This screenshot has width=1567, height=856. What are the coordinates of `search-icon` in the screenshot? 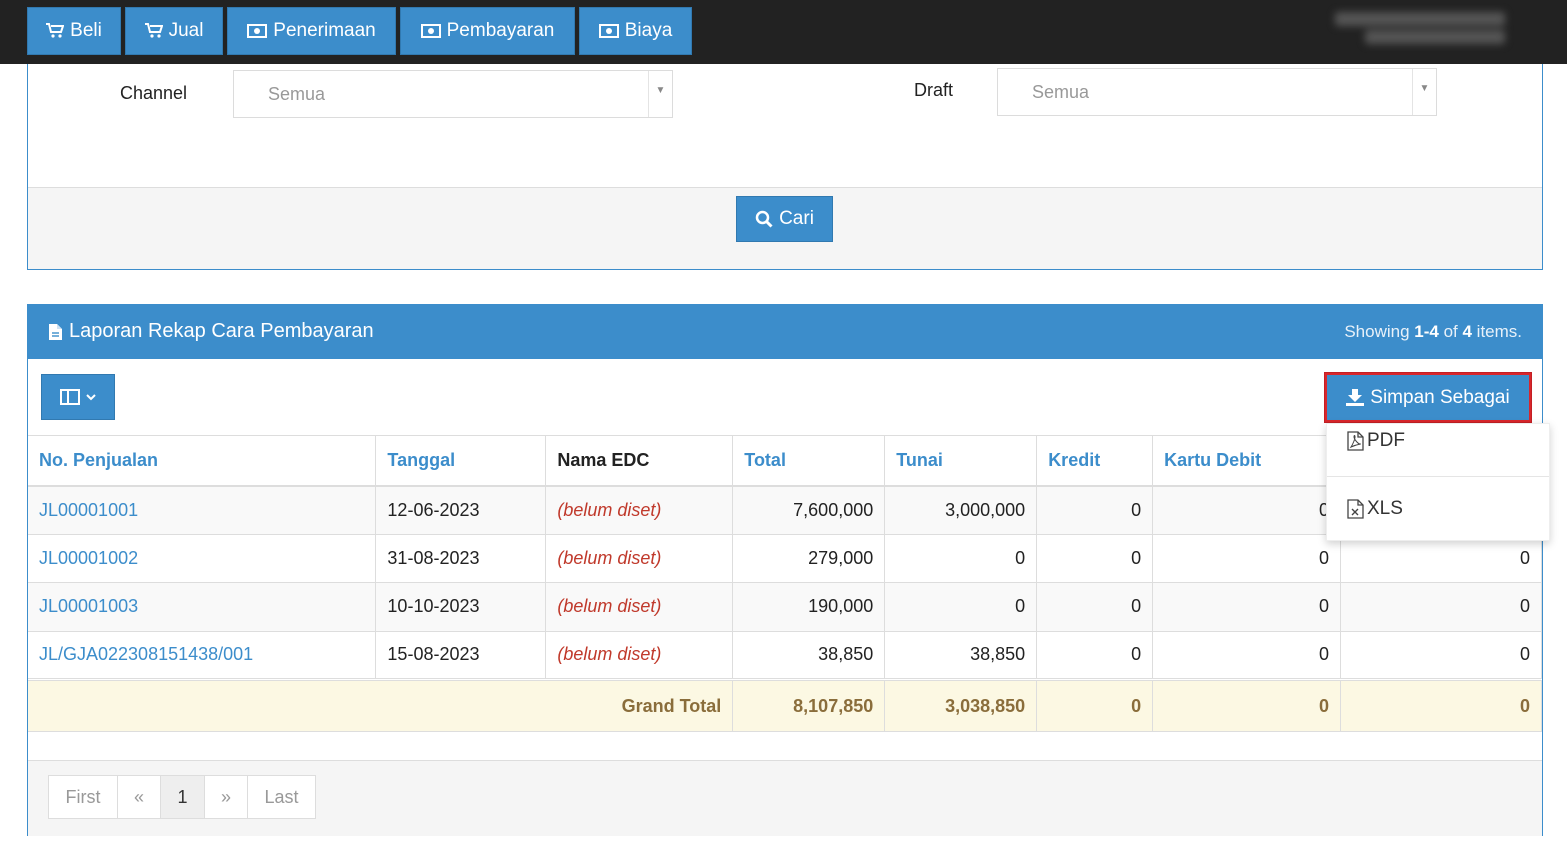 It's located at (764, 219).